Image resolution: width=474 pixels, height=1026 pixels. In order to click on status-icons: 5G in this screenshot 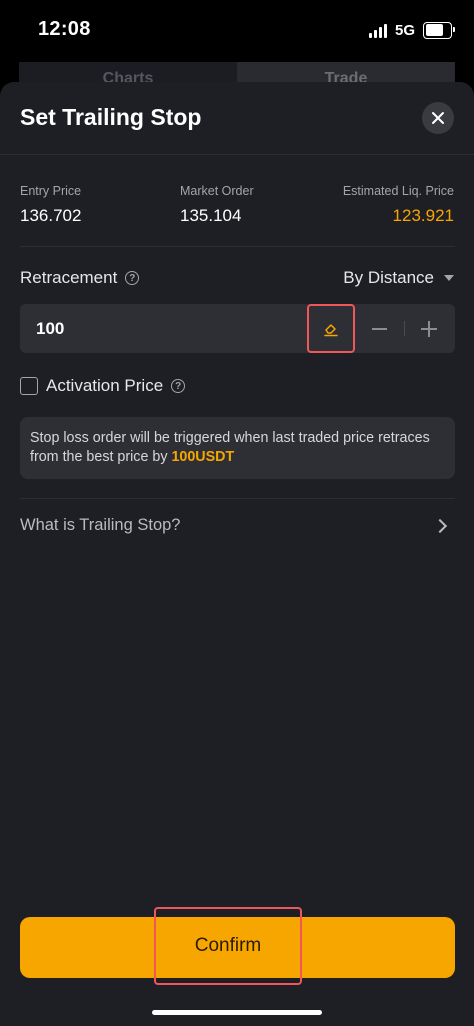, I will do `click(411, 30)`.